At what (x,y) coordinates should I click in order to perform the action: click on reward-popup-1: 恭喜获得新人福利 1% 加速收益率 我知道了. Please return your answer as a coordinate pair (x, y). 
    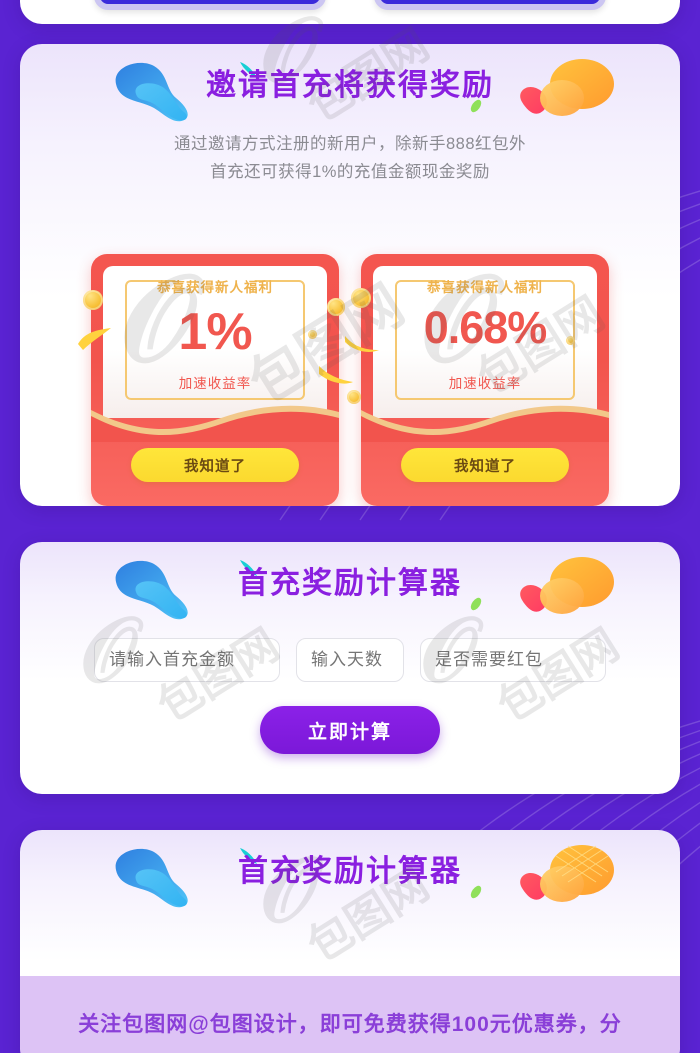
    Looking at the image, I should click on (215, 380).